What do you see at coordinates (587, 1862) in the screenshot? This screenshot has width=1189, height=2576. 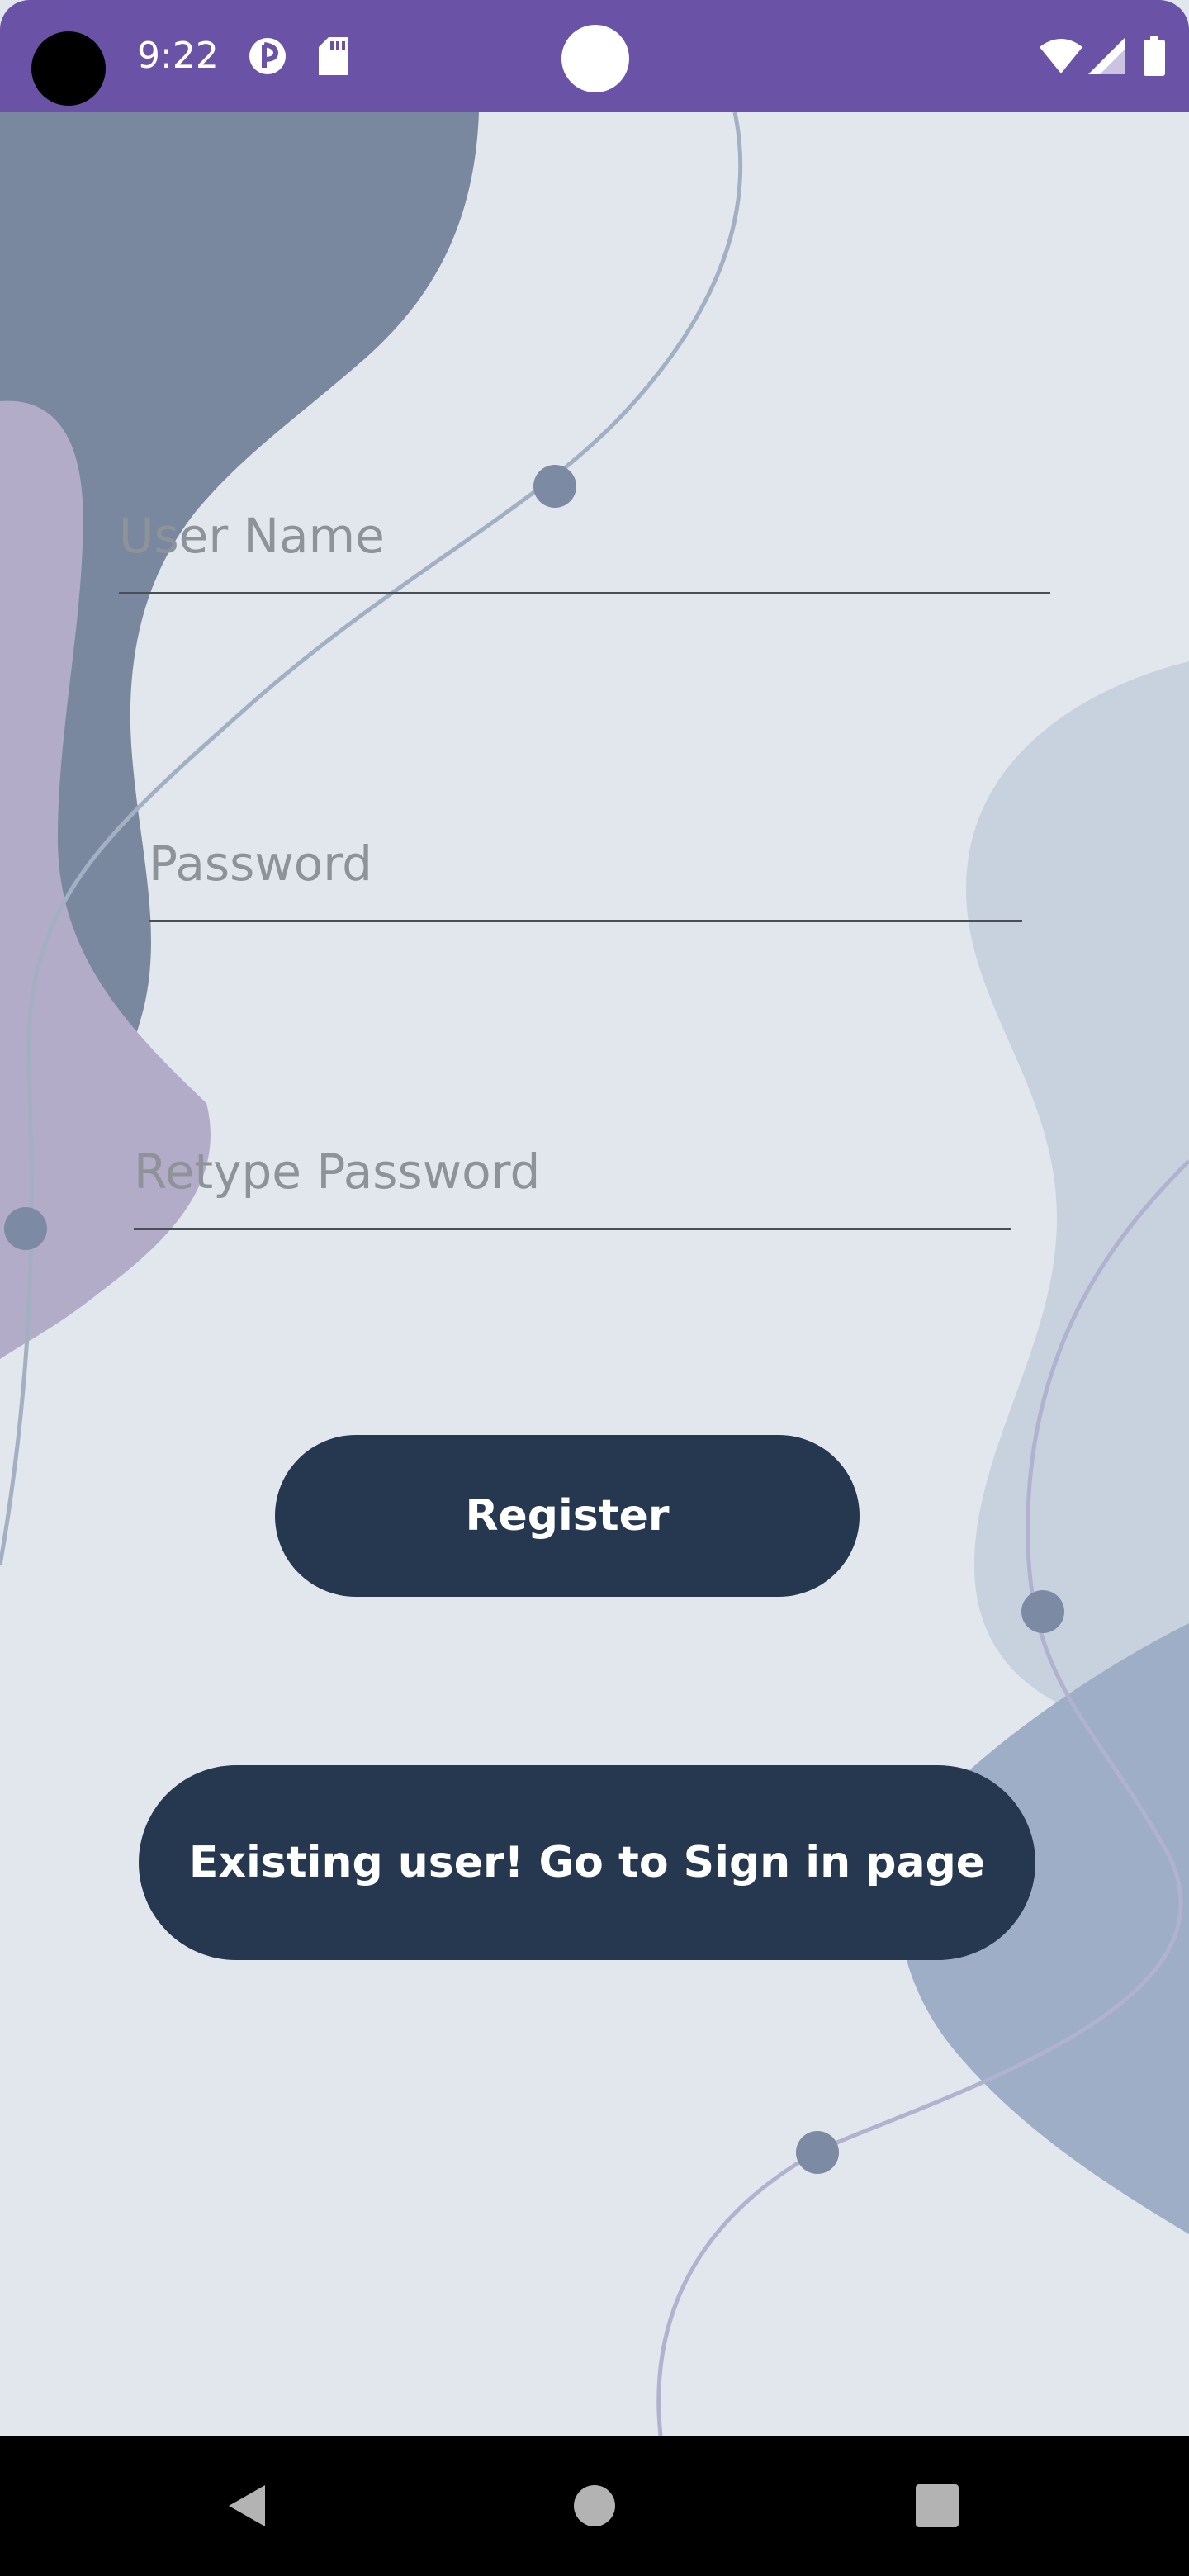 I see `sign-in-button: Existing user! Go to Sign in page` at bounding box center [587, 1862].